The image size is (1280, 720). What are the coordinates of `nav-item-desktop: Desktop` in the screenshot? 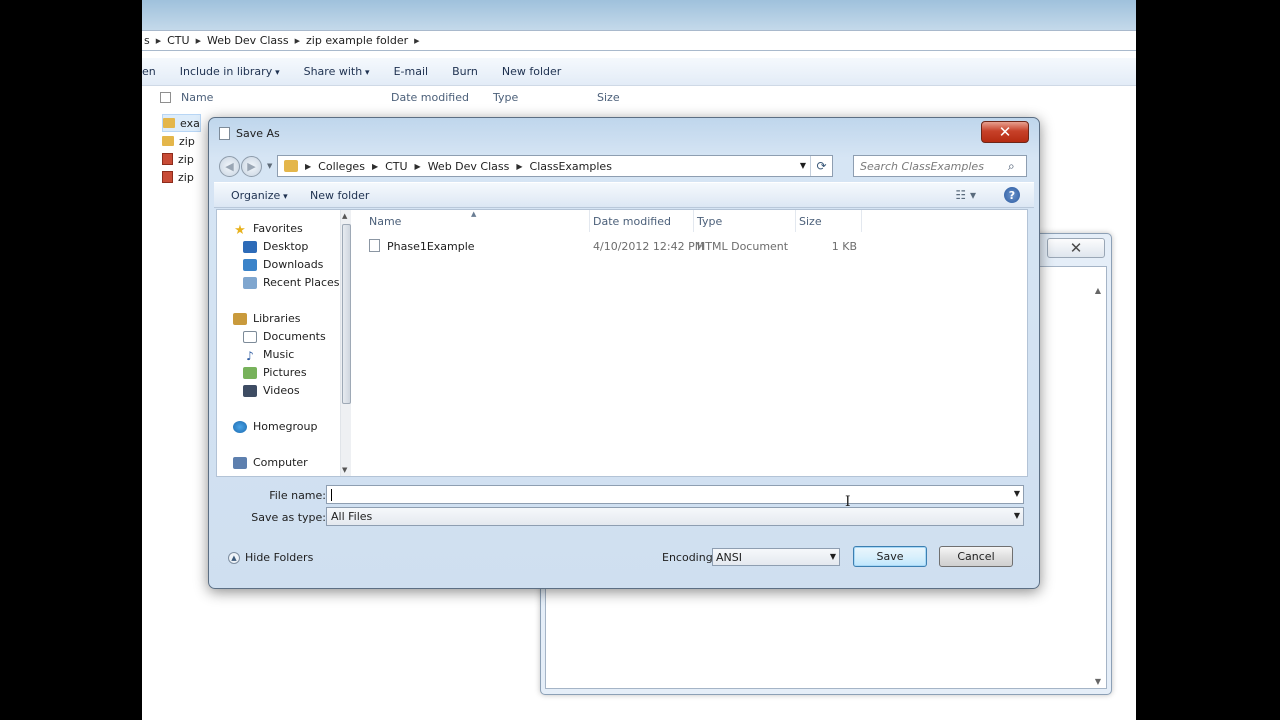 It's located at (275, 246).